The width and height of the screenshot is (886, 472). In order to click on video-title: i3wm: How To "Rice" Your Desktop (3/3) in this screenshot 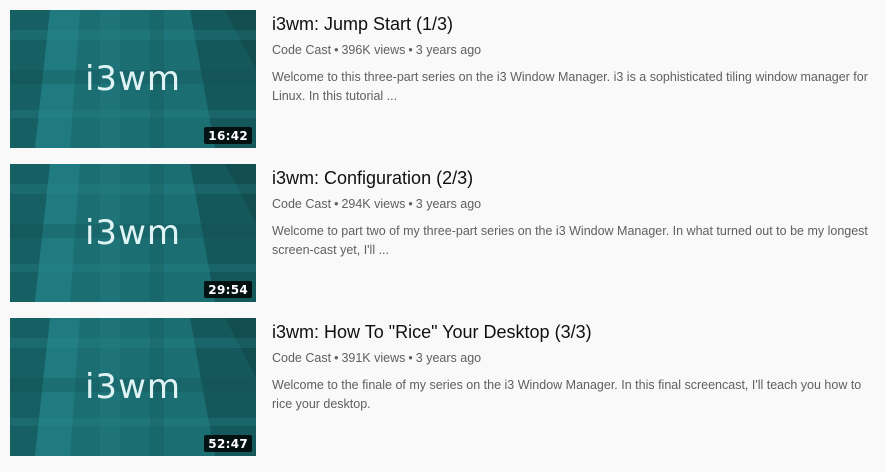, I will do `click(577, 332)`.